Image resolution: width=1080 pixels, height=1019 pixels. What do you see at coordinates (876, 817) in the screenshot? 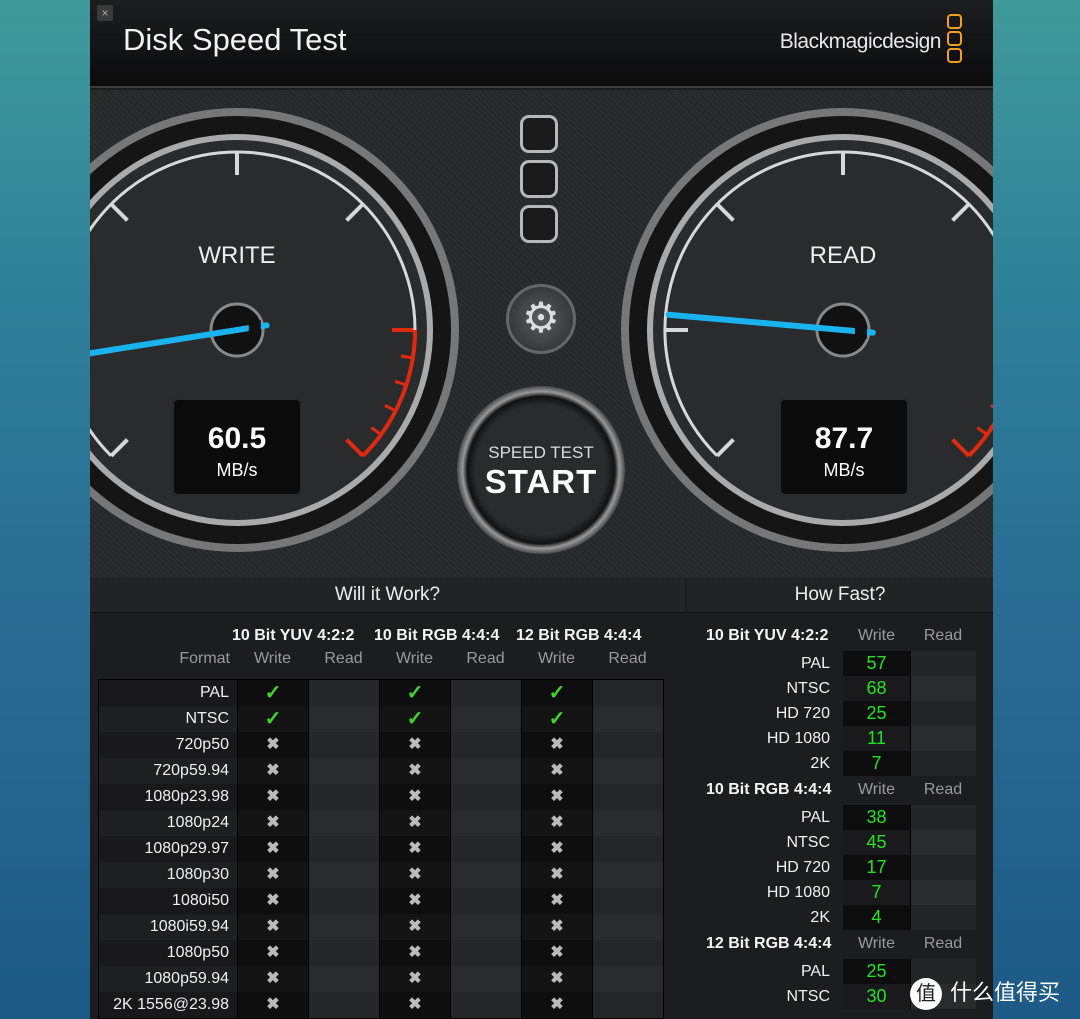
I see `write-fps-value: 38` at bounding box center [876, 817].